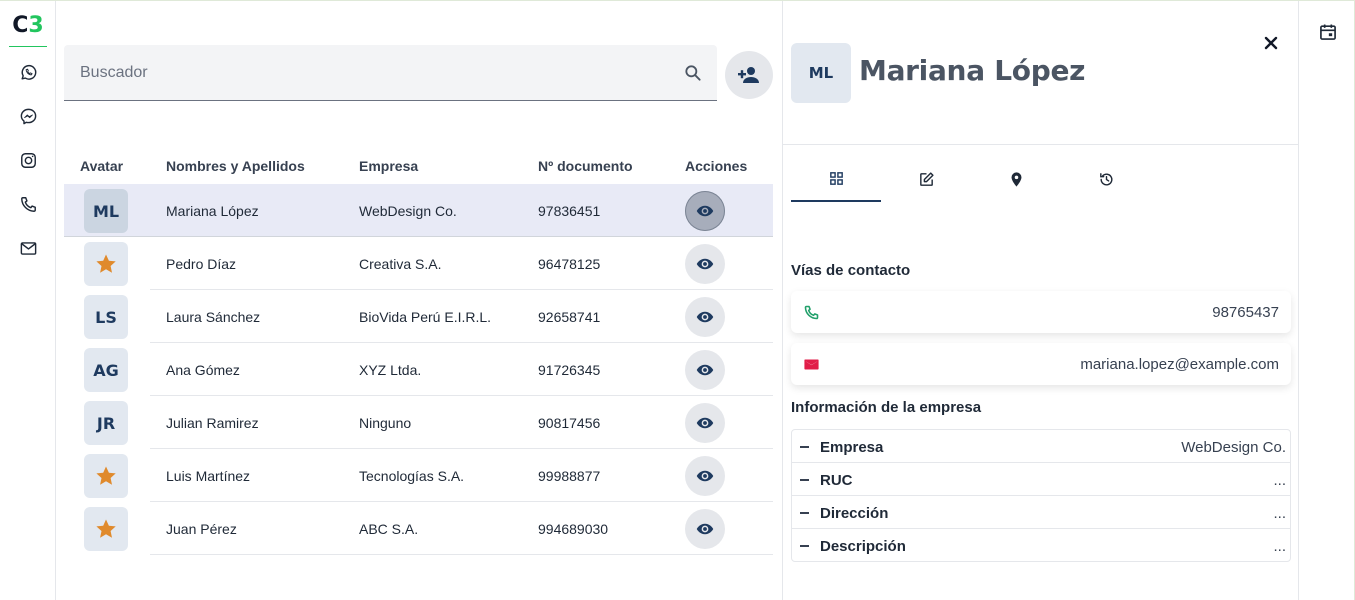 The height and width of the screenshot is (600, 1355). I want to click on search-input, so click(364, 72).